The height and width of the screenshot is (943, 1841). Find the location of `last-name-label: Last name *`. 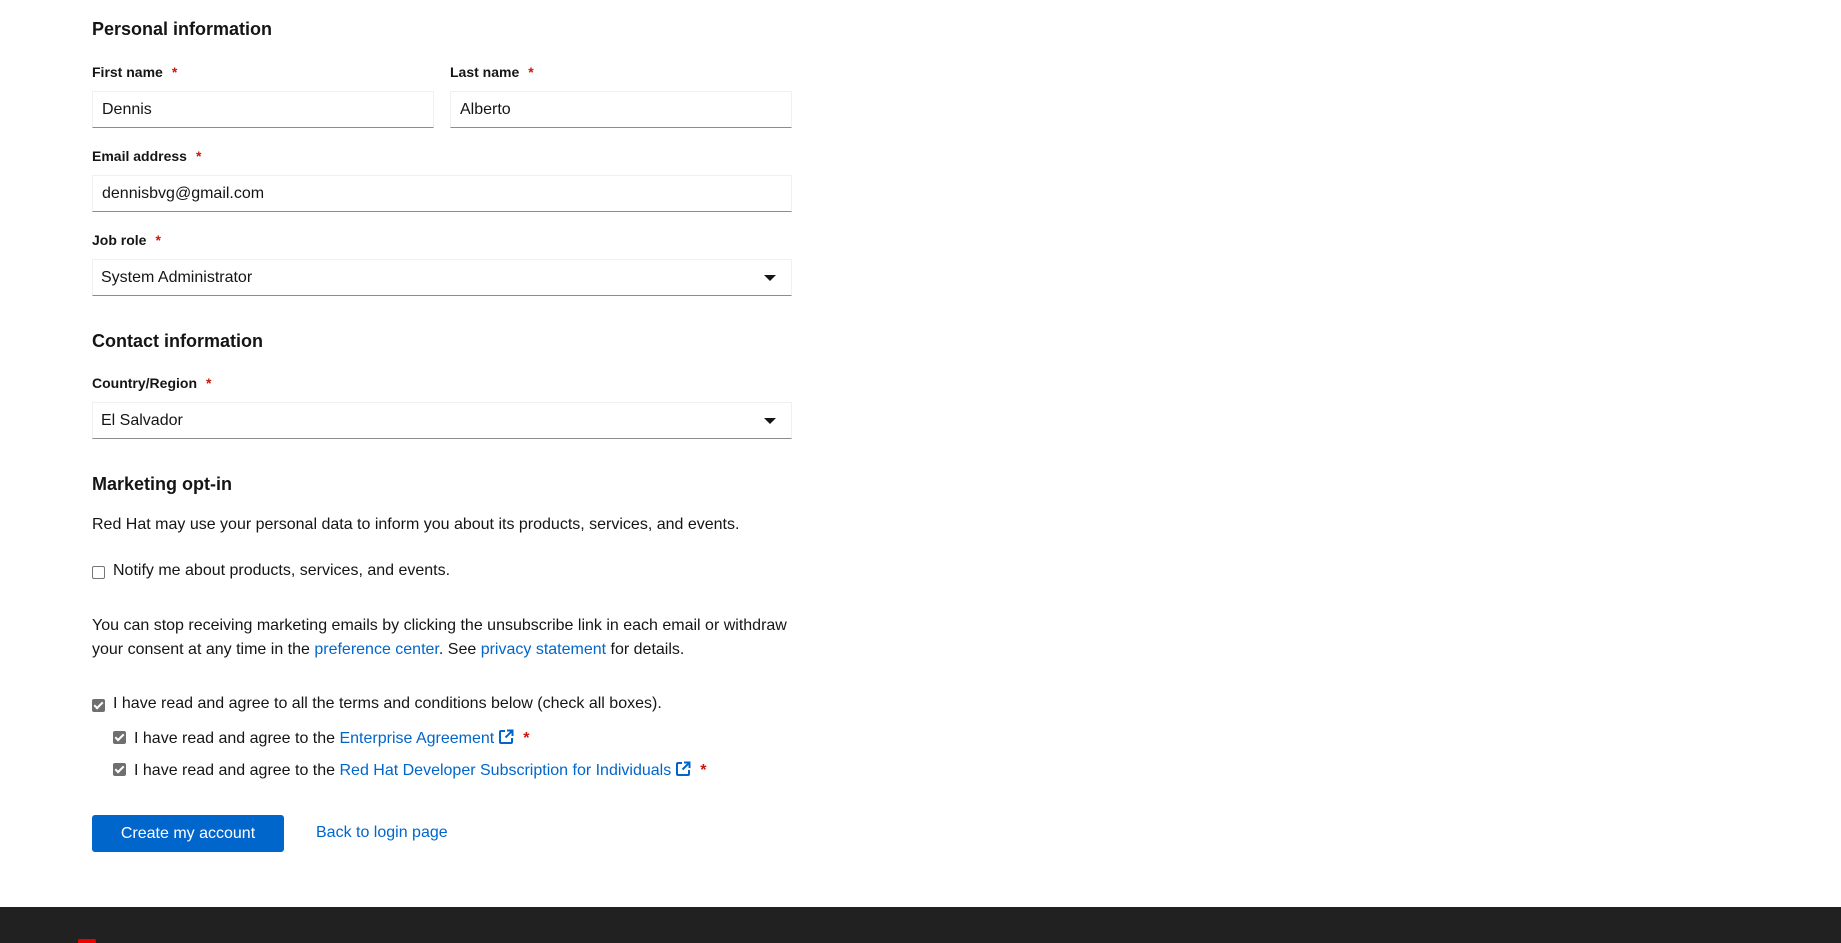

last-name-label: Last name * is located at coordinates (492, 72).